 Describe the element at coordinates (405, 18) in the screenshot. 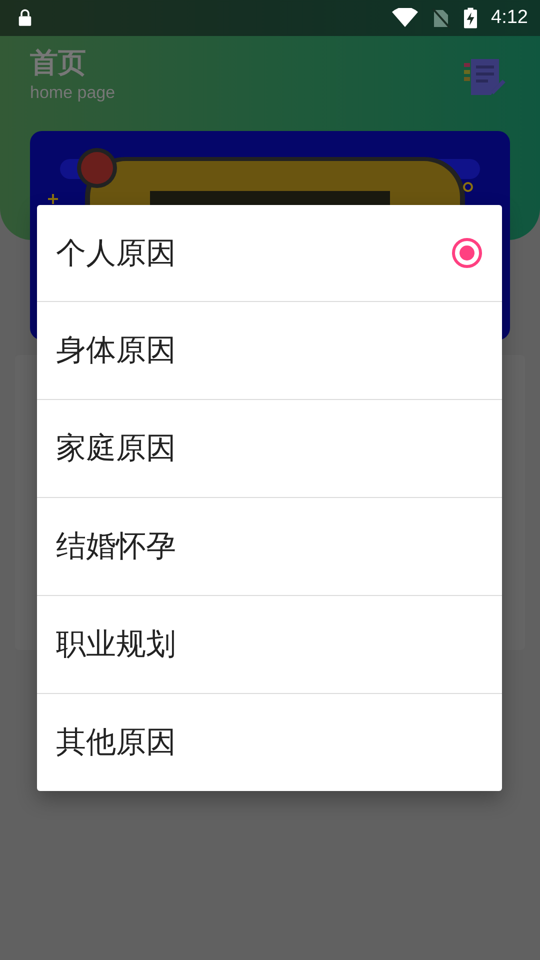

I see `wifi-icon` at that location.